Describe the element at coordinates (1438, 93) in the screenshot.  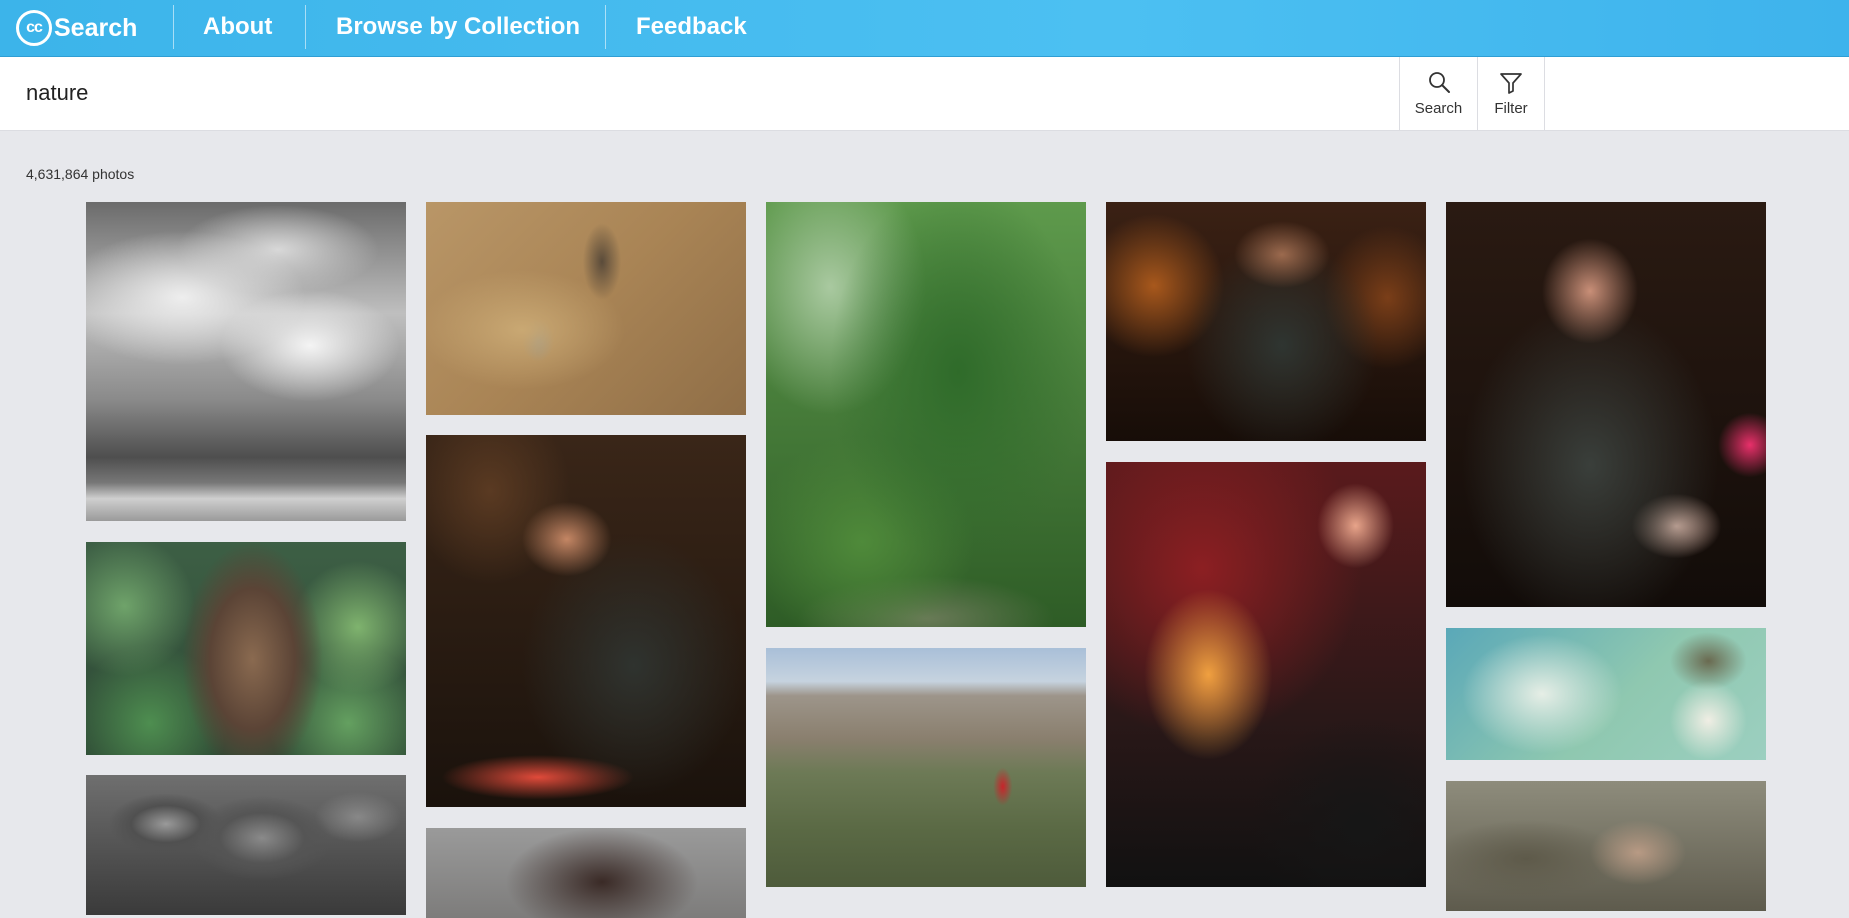
I see `search-button: Search` at that location.